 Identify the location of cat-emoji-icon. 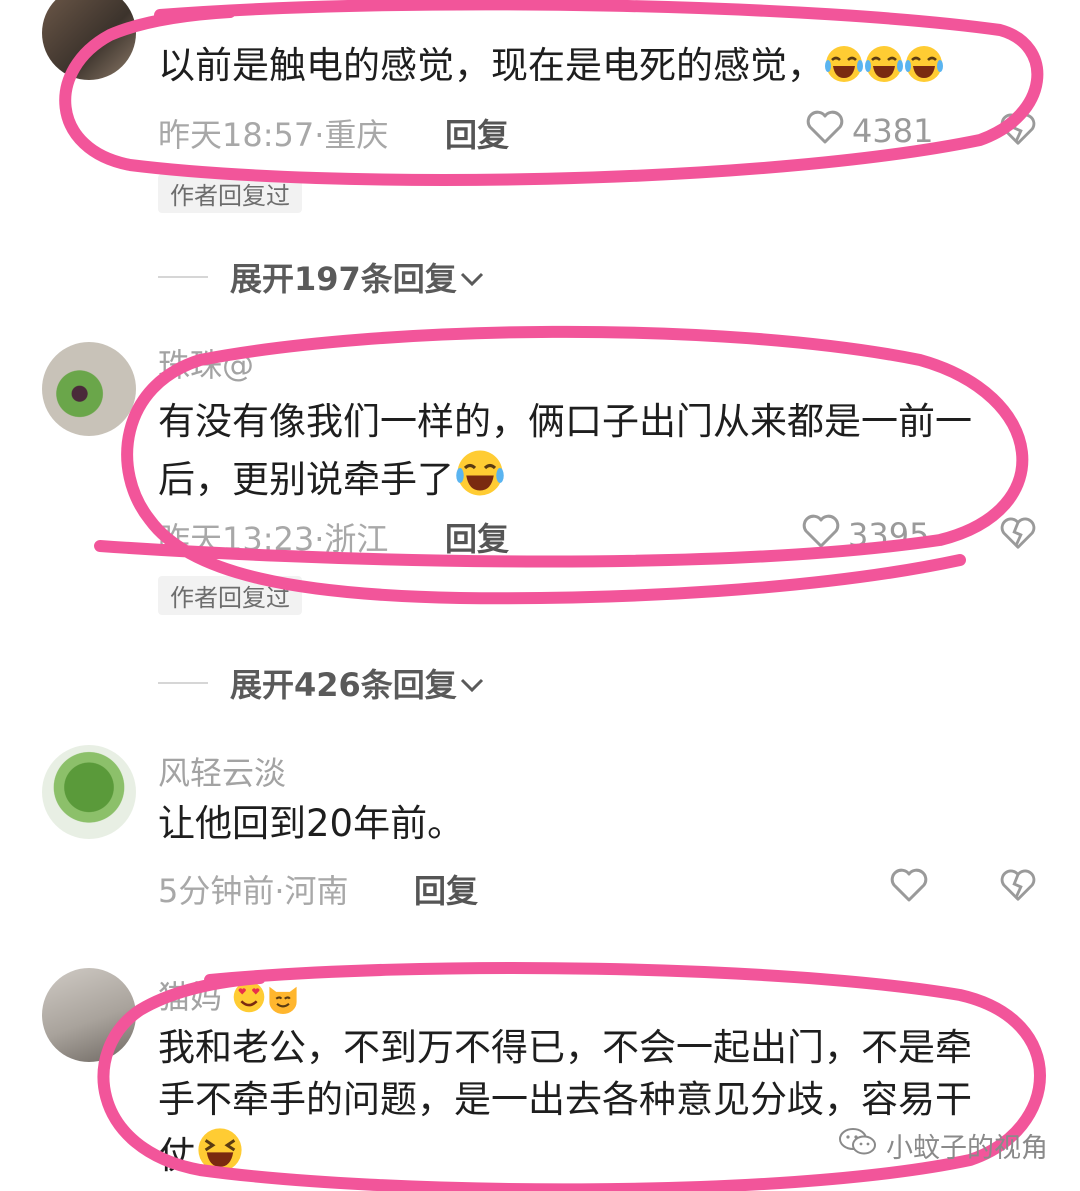
(283, 1001).